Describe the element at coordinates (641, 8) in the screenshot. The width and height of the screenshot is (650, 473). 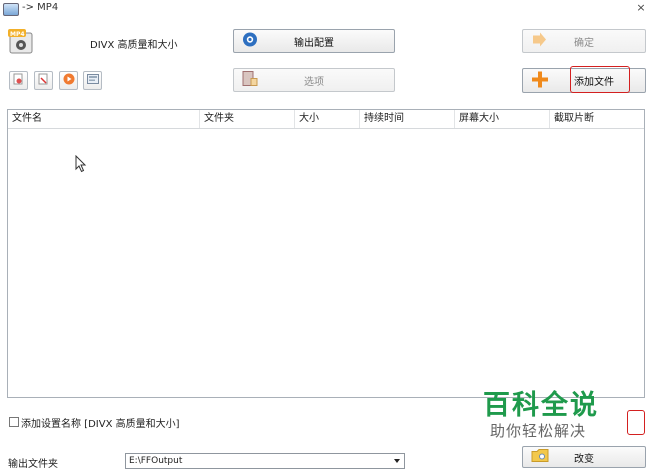
I see `close-icon: ×` at that location.